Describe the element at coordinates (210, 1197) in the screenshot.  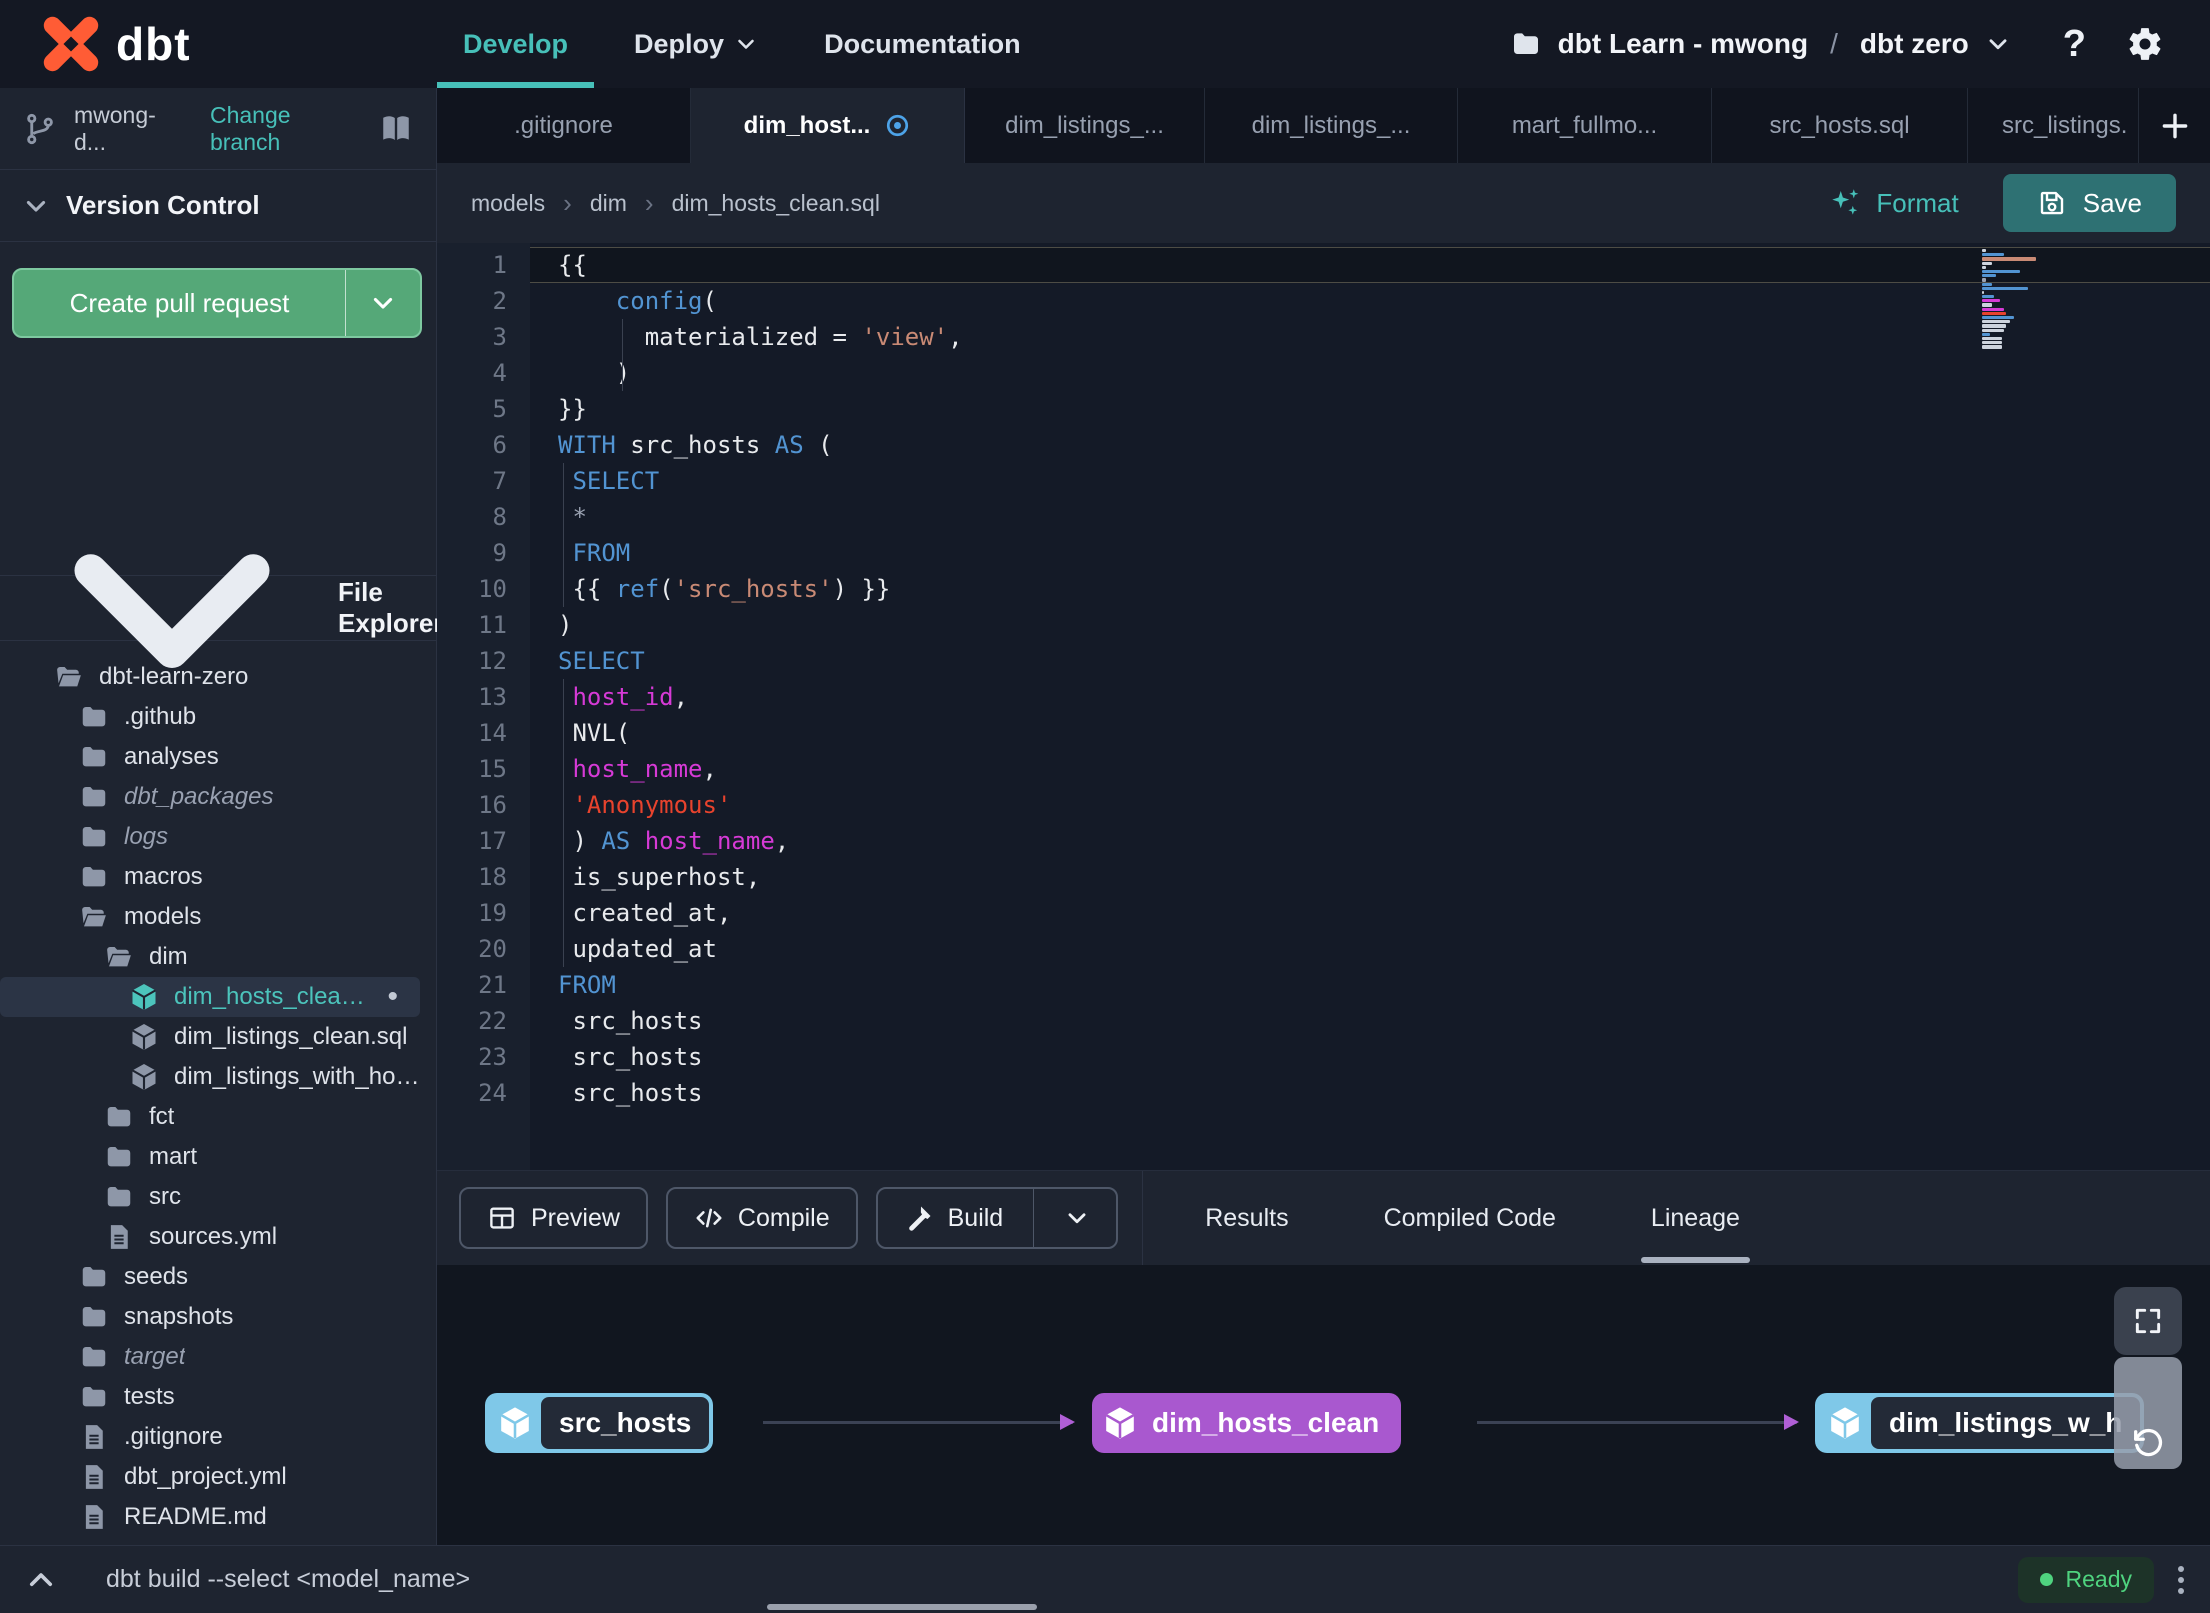
I see `tree-item-src: src` at that location.